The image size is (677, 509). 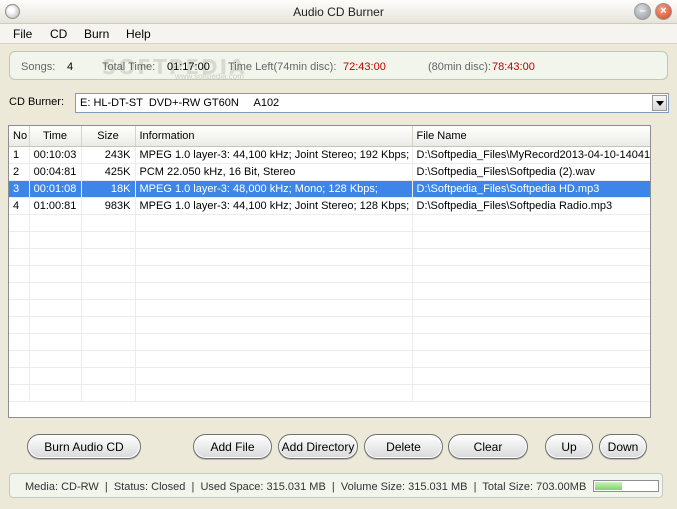 I want to click on minimize-button: –, so click(x=642, y=11).